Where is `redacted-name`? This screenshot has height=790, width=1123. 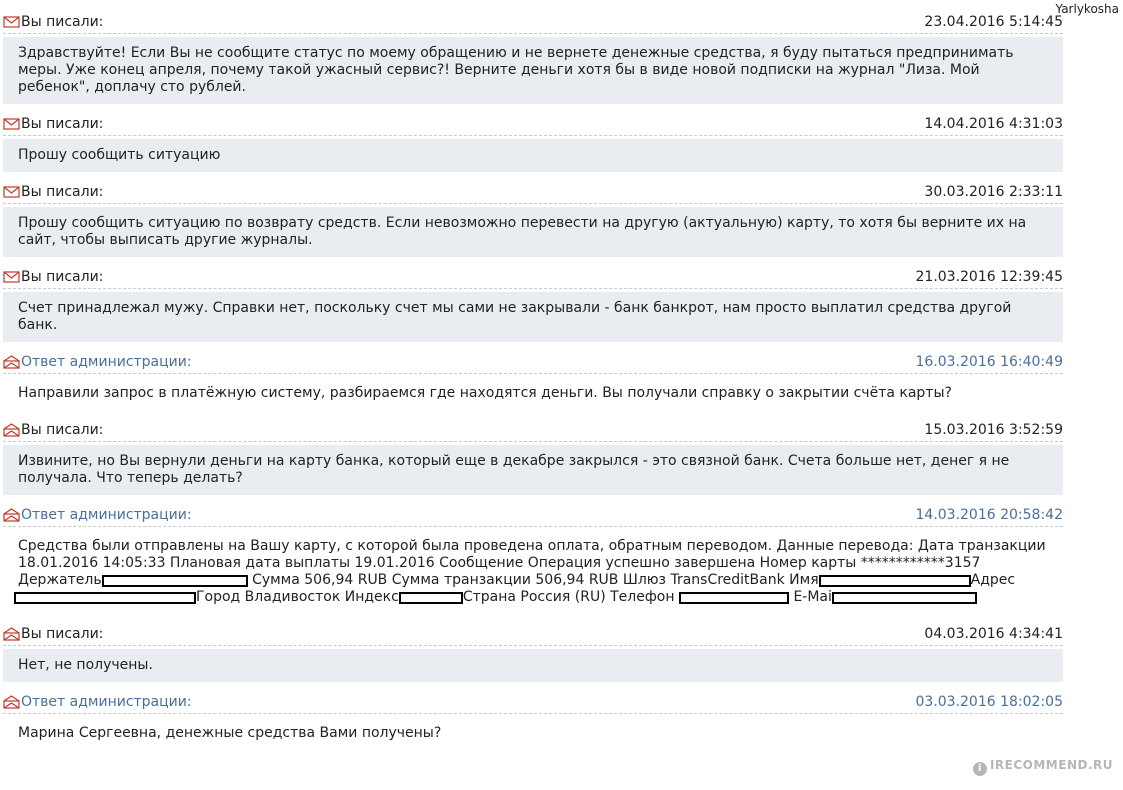 redacted-name is located at coordinates (894, 581).